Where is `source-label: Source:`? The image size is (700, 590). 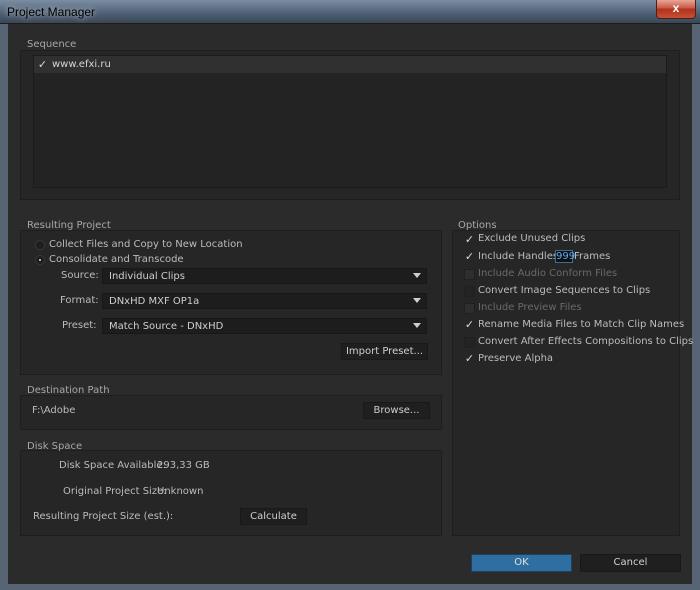
source-label: Source: is located at coordinates (80, 275).